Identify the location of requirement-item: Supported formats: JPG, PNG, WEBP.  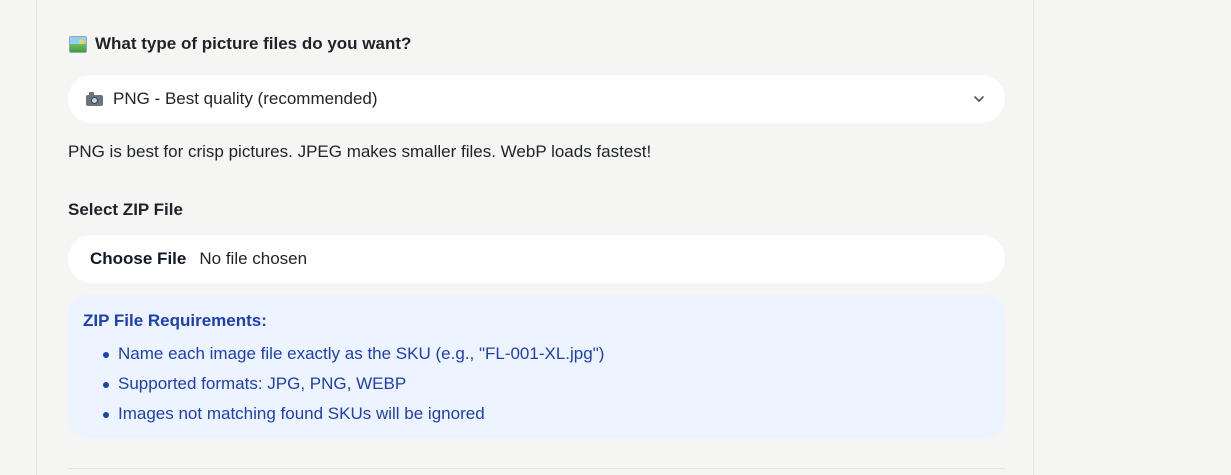
(546, 384).